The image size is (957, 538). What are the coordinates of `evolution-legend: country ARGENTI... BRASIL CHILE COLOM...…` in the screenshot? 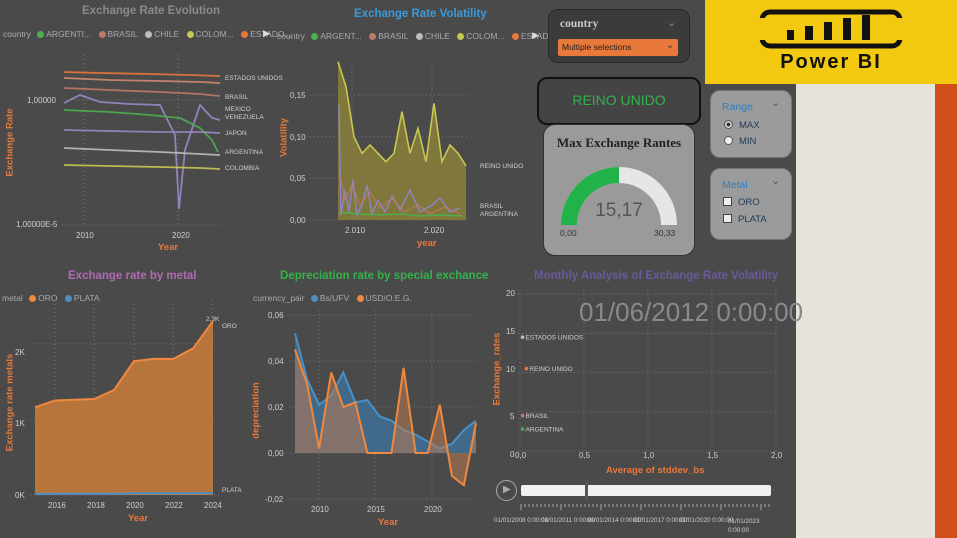 It's located at (150, 34).